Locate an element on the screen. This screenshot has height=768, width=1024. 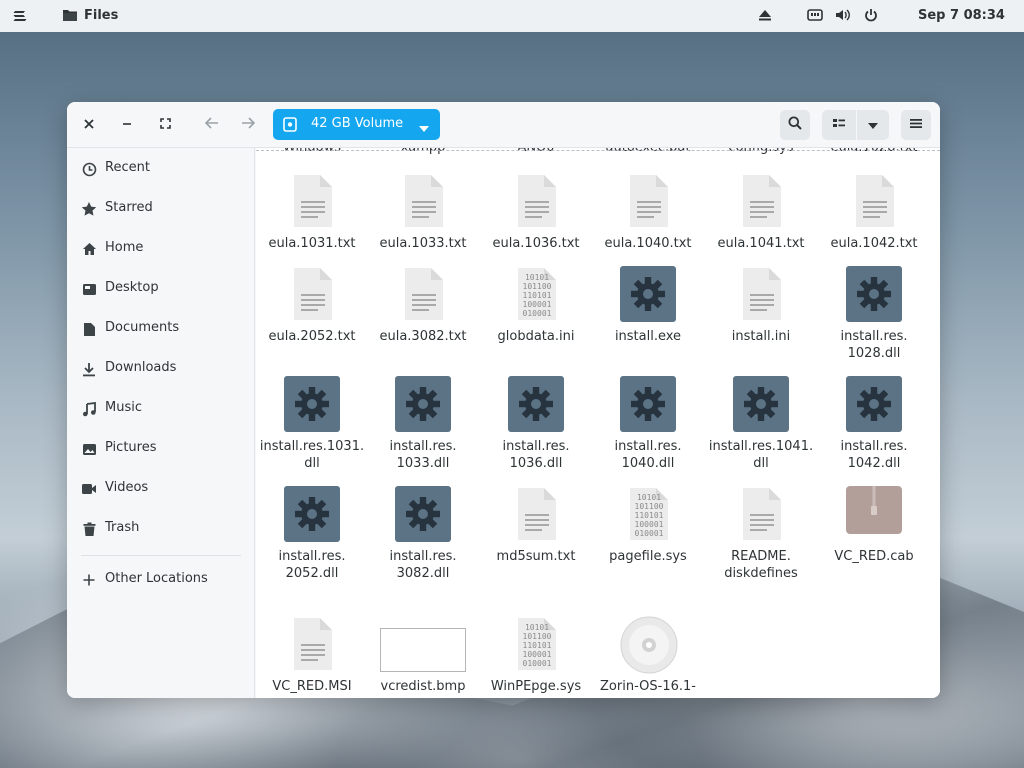
sidebar-item-label: Recent is located at coordinates (127, 167).